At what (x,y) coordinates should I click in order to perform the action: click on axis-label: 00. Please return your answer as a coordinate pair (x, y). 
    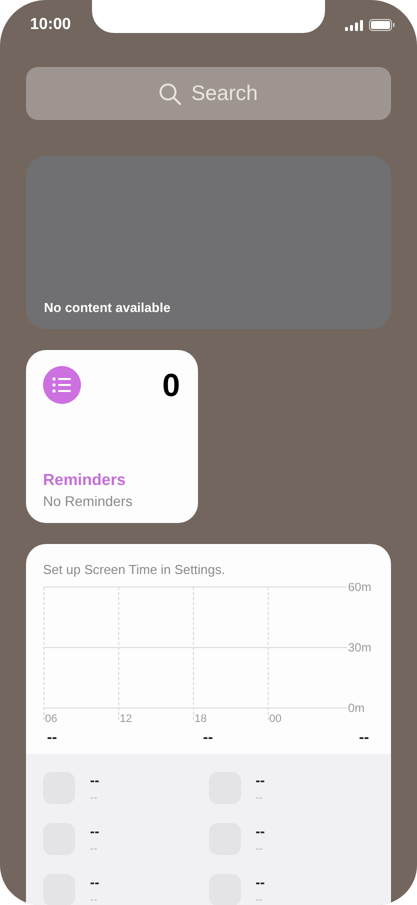
    Looking at the image, I should click on (275, 719).